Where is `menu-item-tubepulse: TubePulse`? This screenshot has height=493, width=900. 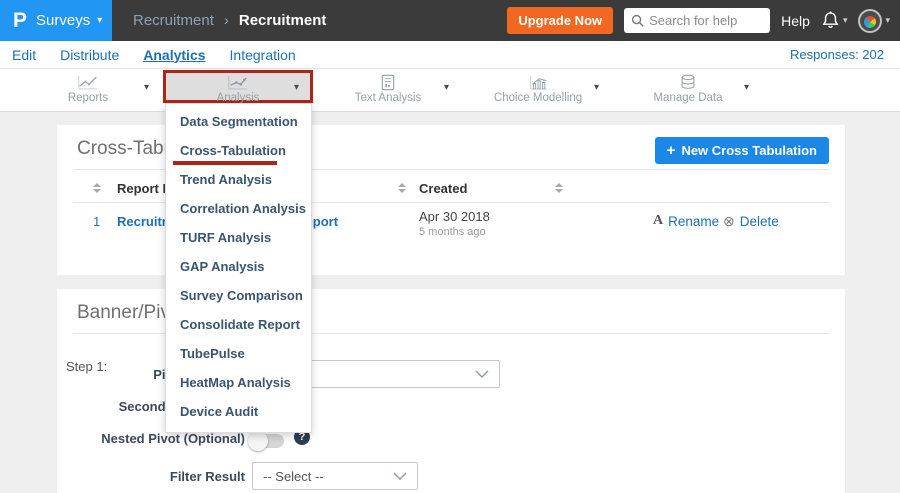 menu-item-tubepulse: TubePulse is located at coordinates (238, 353).